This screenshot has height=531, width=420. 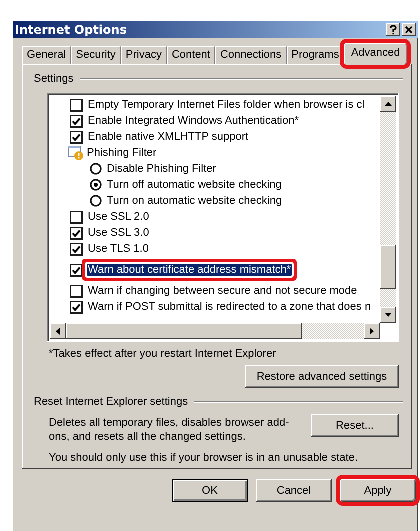 I want to click on setting-label: Turn on automatic website checking, so click(x=195, y=201).